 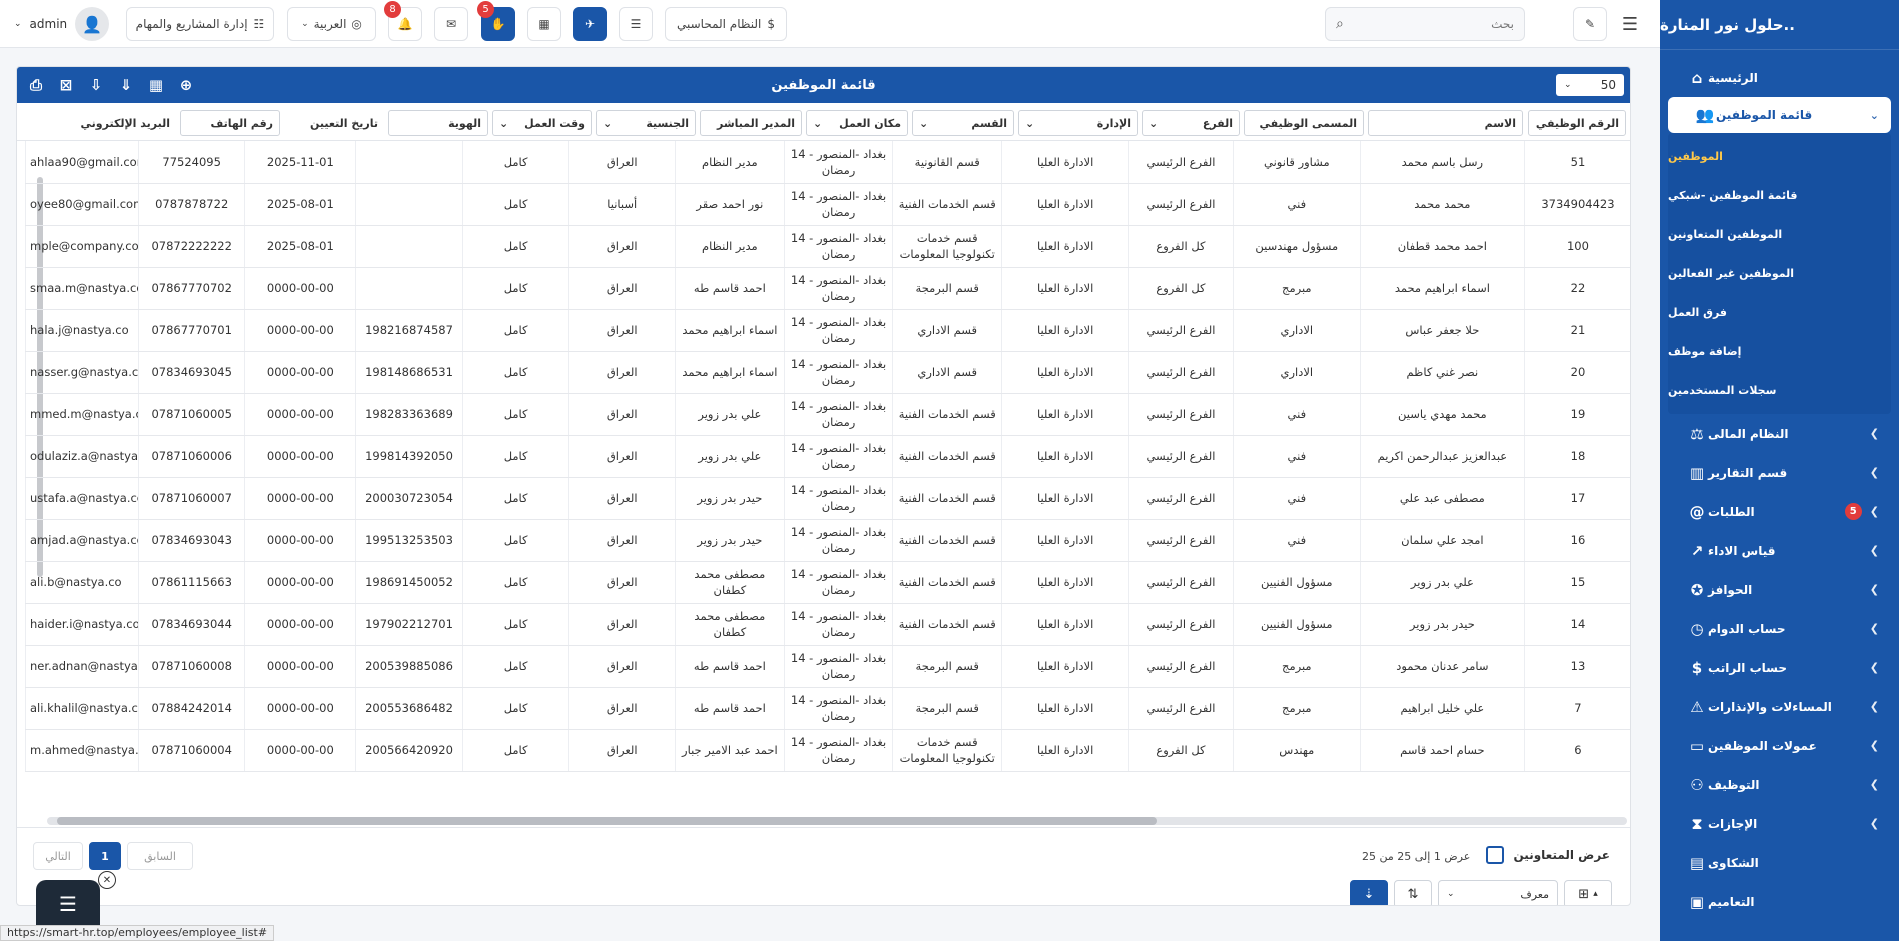 I want to click on sidebar-item-attendance: ◷ حساب الدوام ❮, so click(x=1779, y=628).